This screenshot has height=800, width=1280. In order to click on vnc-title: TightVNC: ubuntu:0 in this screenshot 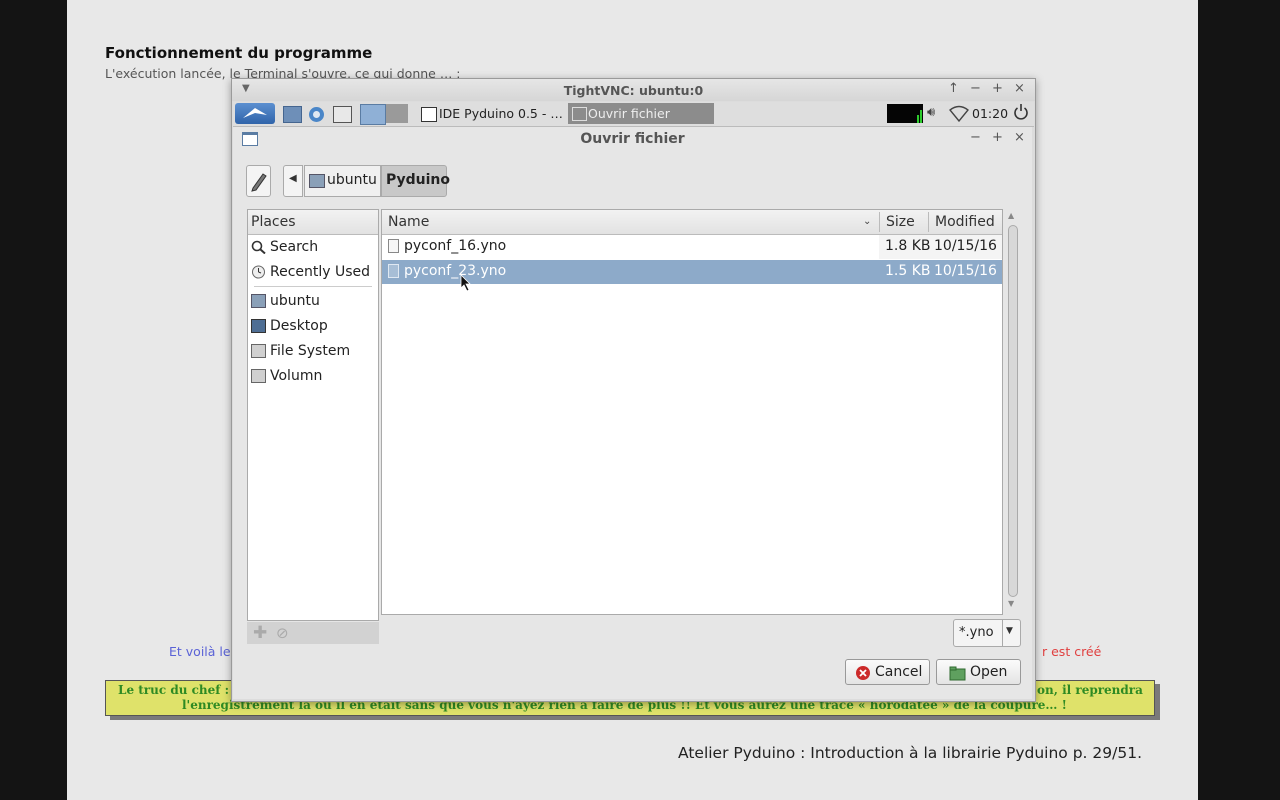, I will do `click(633, 90)`.